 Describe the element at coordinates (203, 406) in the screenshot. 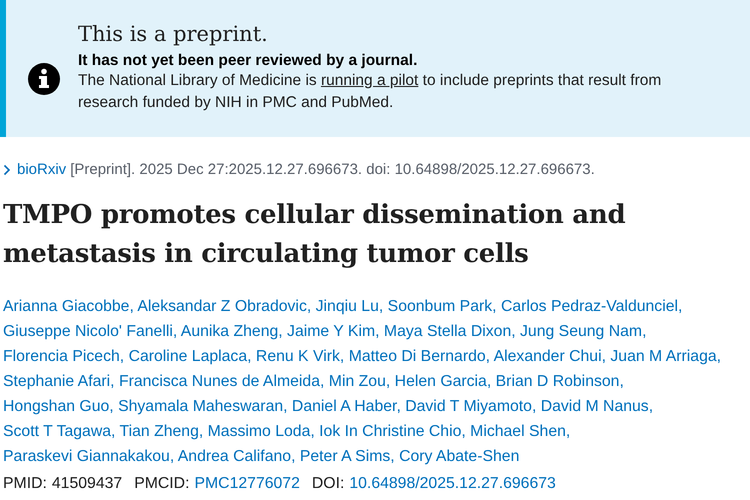

I see `author-link: Shyamala Maheswaran,` at that location.